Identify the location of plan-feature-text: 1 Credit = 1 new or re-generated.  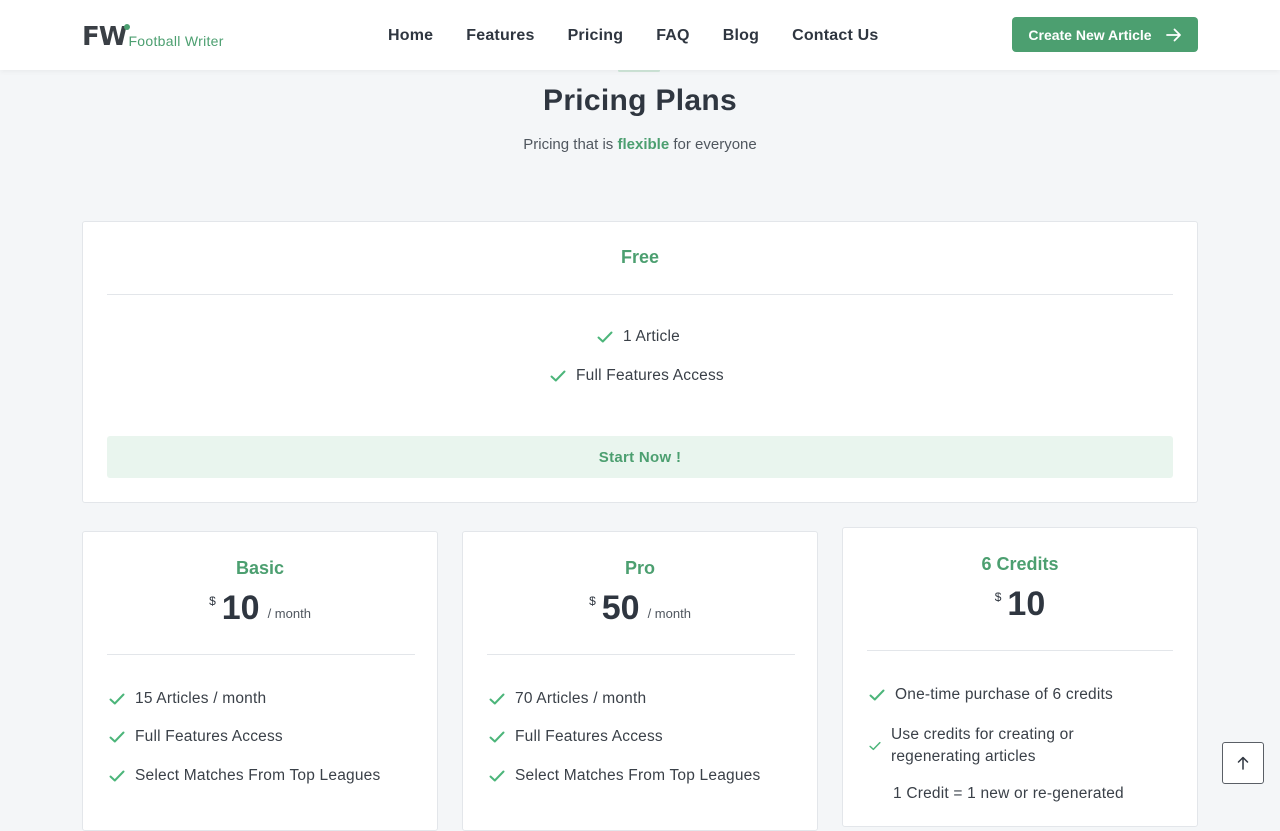
(1008, 793).